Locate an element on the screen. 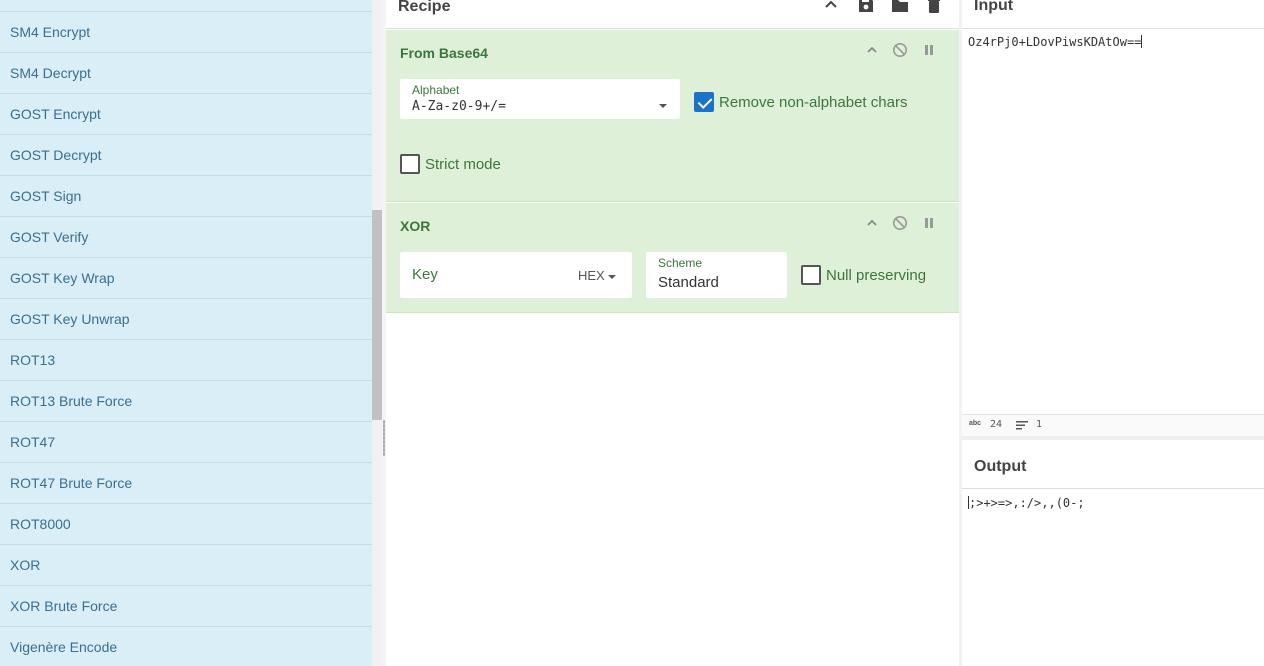  output-title: Output is located at coordinates (1000, 466).